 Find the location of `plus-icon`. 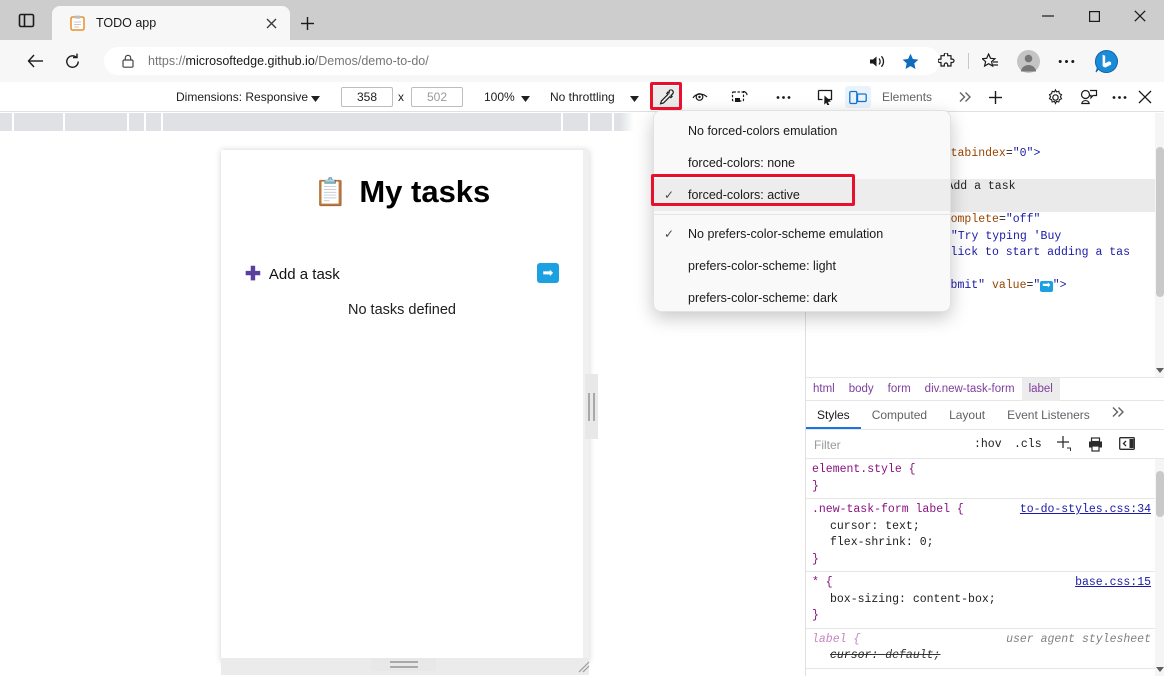

plus-icon is located at coordinates (1063, 445).